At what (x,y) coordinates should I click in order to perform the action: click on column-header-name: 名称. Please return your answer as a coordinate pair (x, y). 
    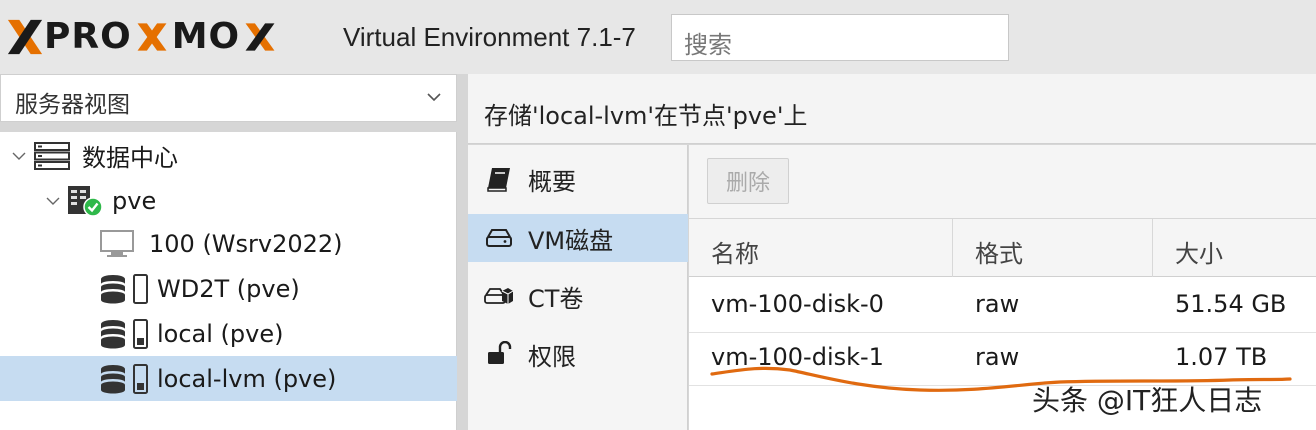
    Looking at the image, I should click on (821, 248).